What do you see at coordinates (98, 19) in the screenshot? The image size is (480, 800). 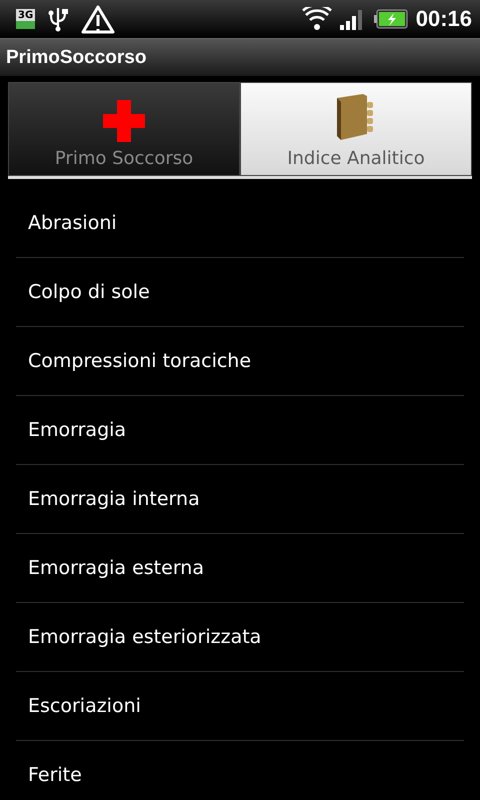 I see `warning-icon` at bounding box center [98, 19].